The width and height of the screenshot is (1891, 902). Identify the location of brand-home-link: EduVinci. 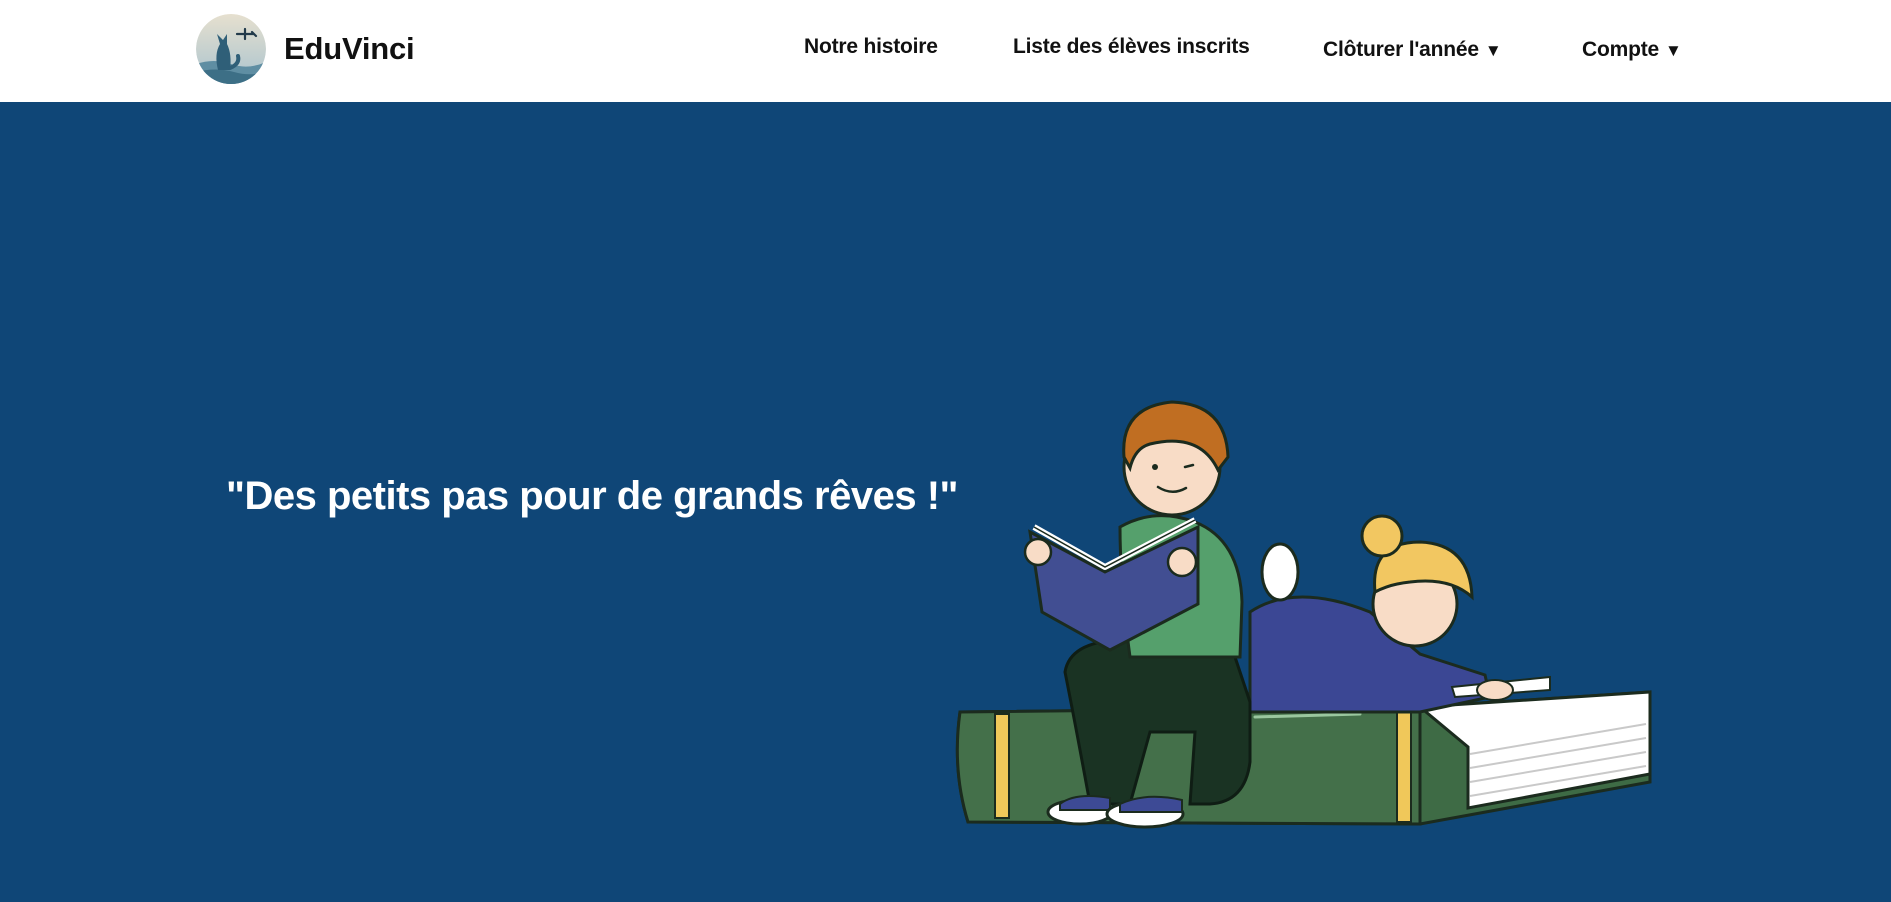
(305, 49).